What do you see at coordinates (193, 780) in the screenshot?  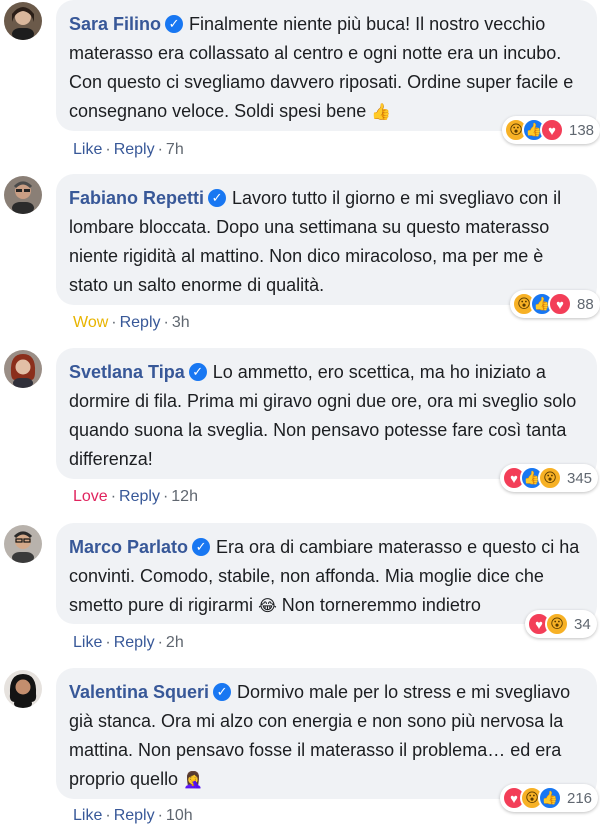 I see `facepalm-emoji-icon: 🤦‍♀️` at bounding box center [193, 780].